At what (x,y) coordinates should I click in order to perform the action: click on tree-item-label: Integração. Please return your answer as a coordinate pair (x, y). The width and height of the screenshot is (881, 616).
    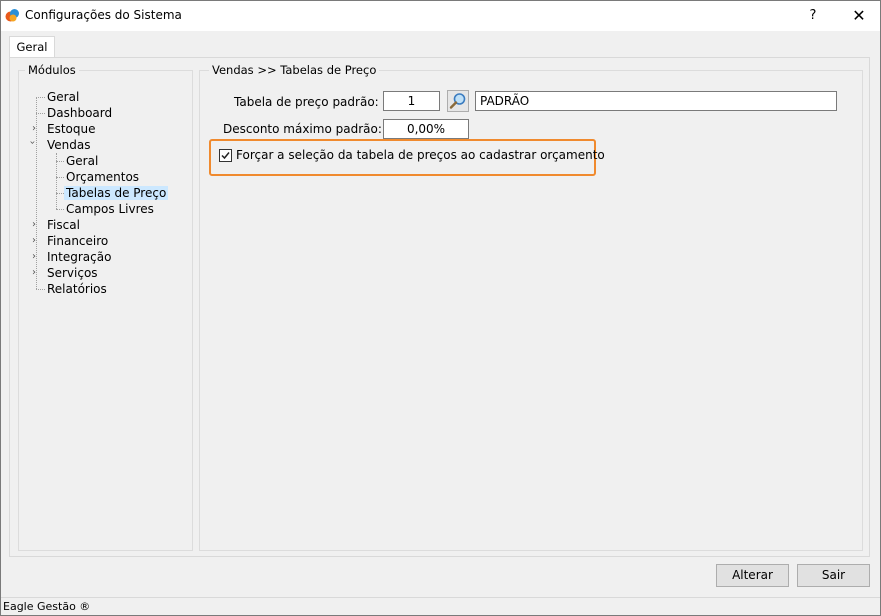
    Looking at the image, I should click on (79, 257).